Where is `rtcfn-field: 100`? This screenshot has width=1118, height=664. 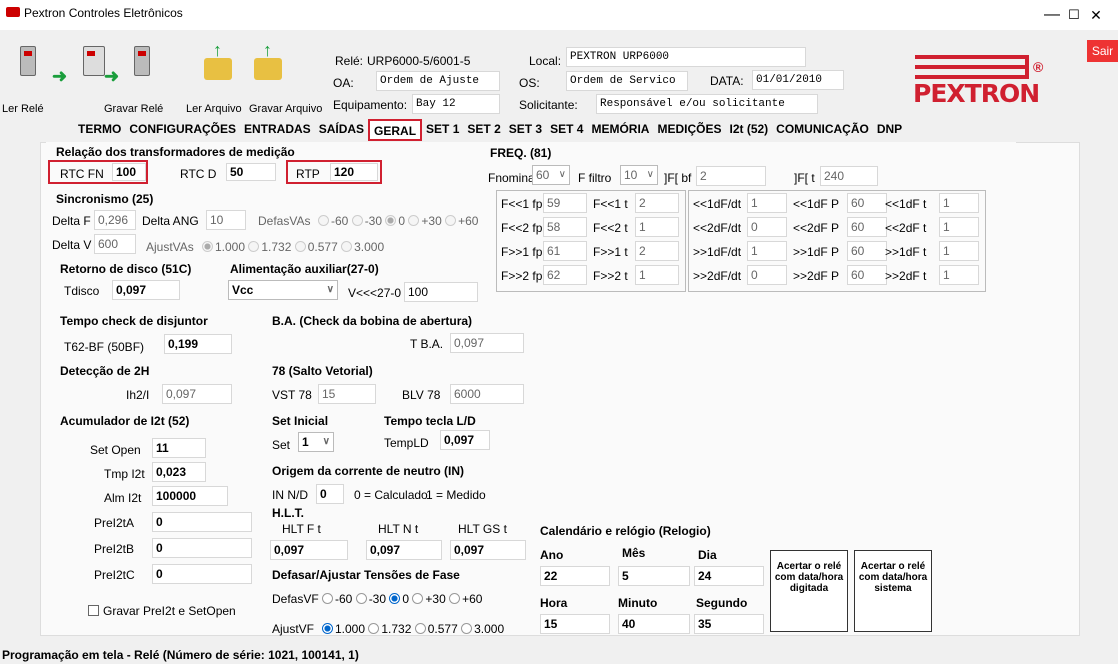 rtcfn-field: 100 is located at coordinates (129, 172).